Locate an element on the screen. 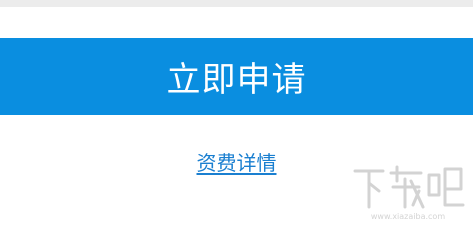 The height and width of the screenshot is (240, 473). watermark-url-text: www.xiazaiba.com is located at coordinates (408, 216).